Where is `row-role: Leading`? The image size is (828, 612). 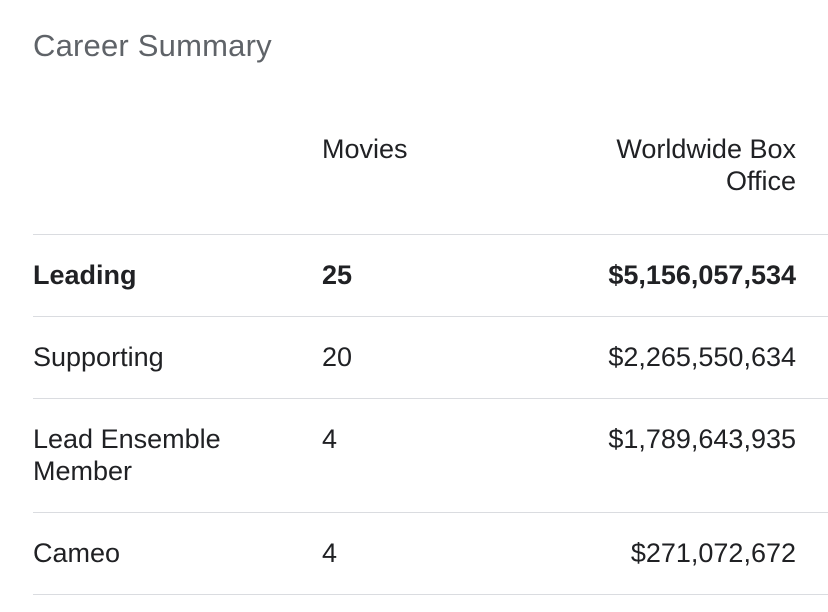
row-role: Leading is located at coordinates (85, 275).